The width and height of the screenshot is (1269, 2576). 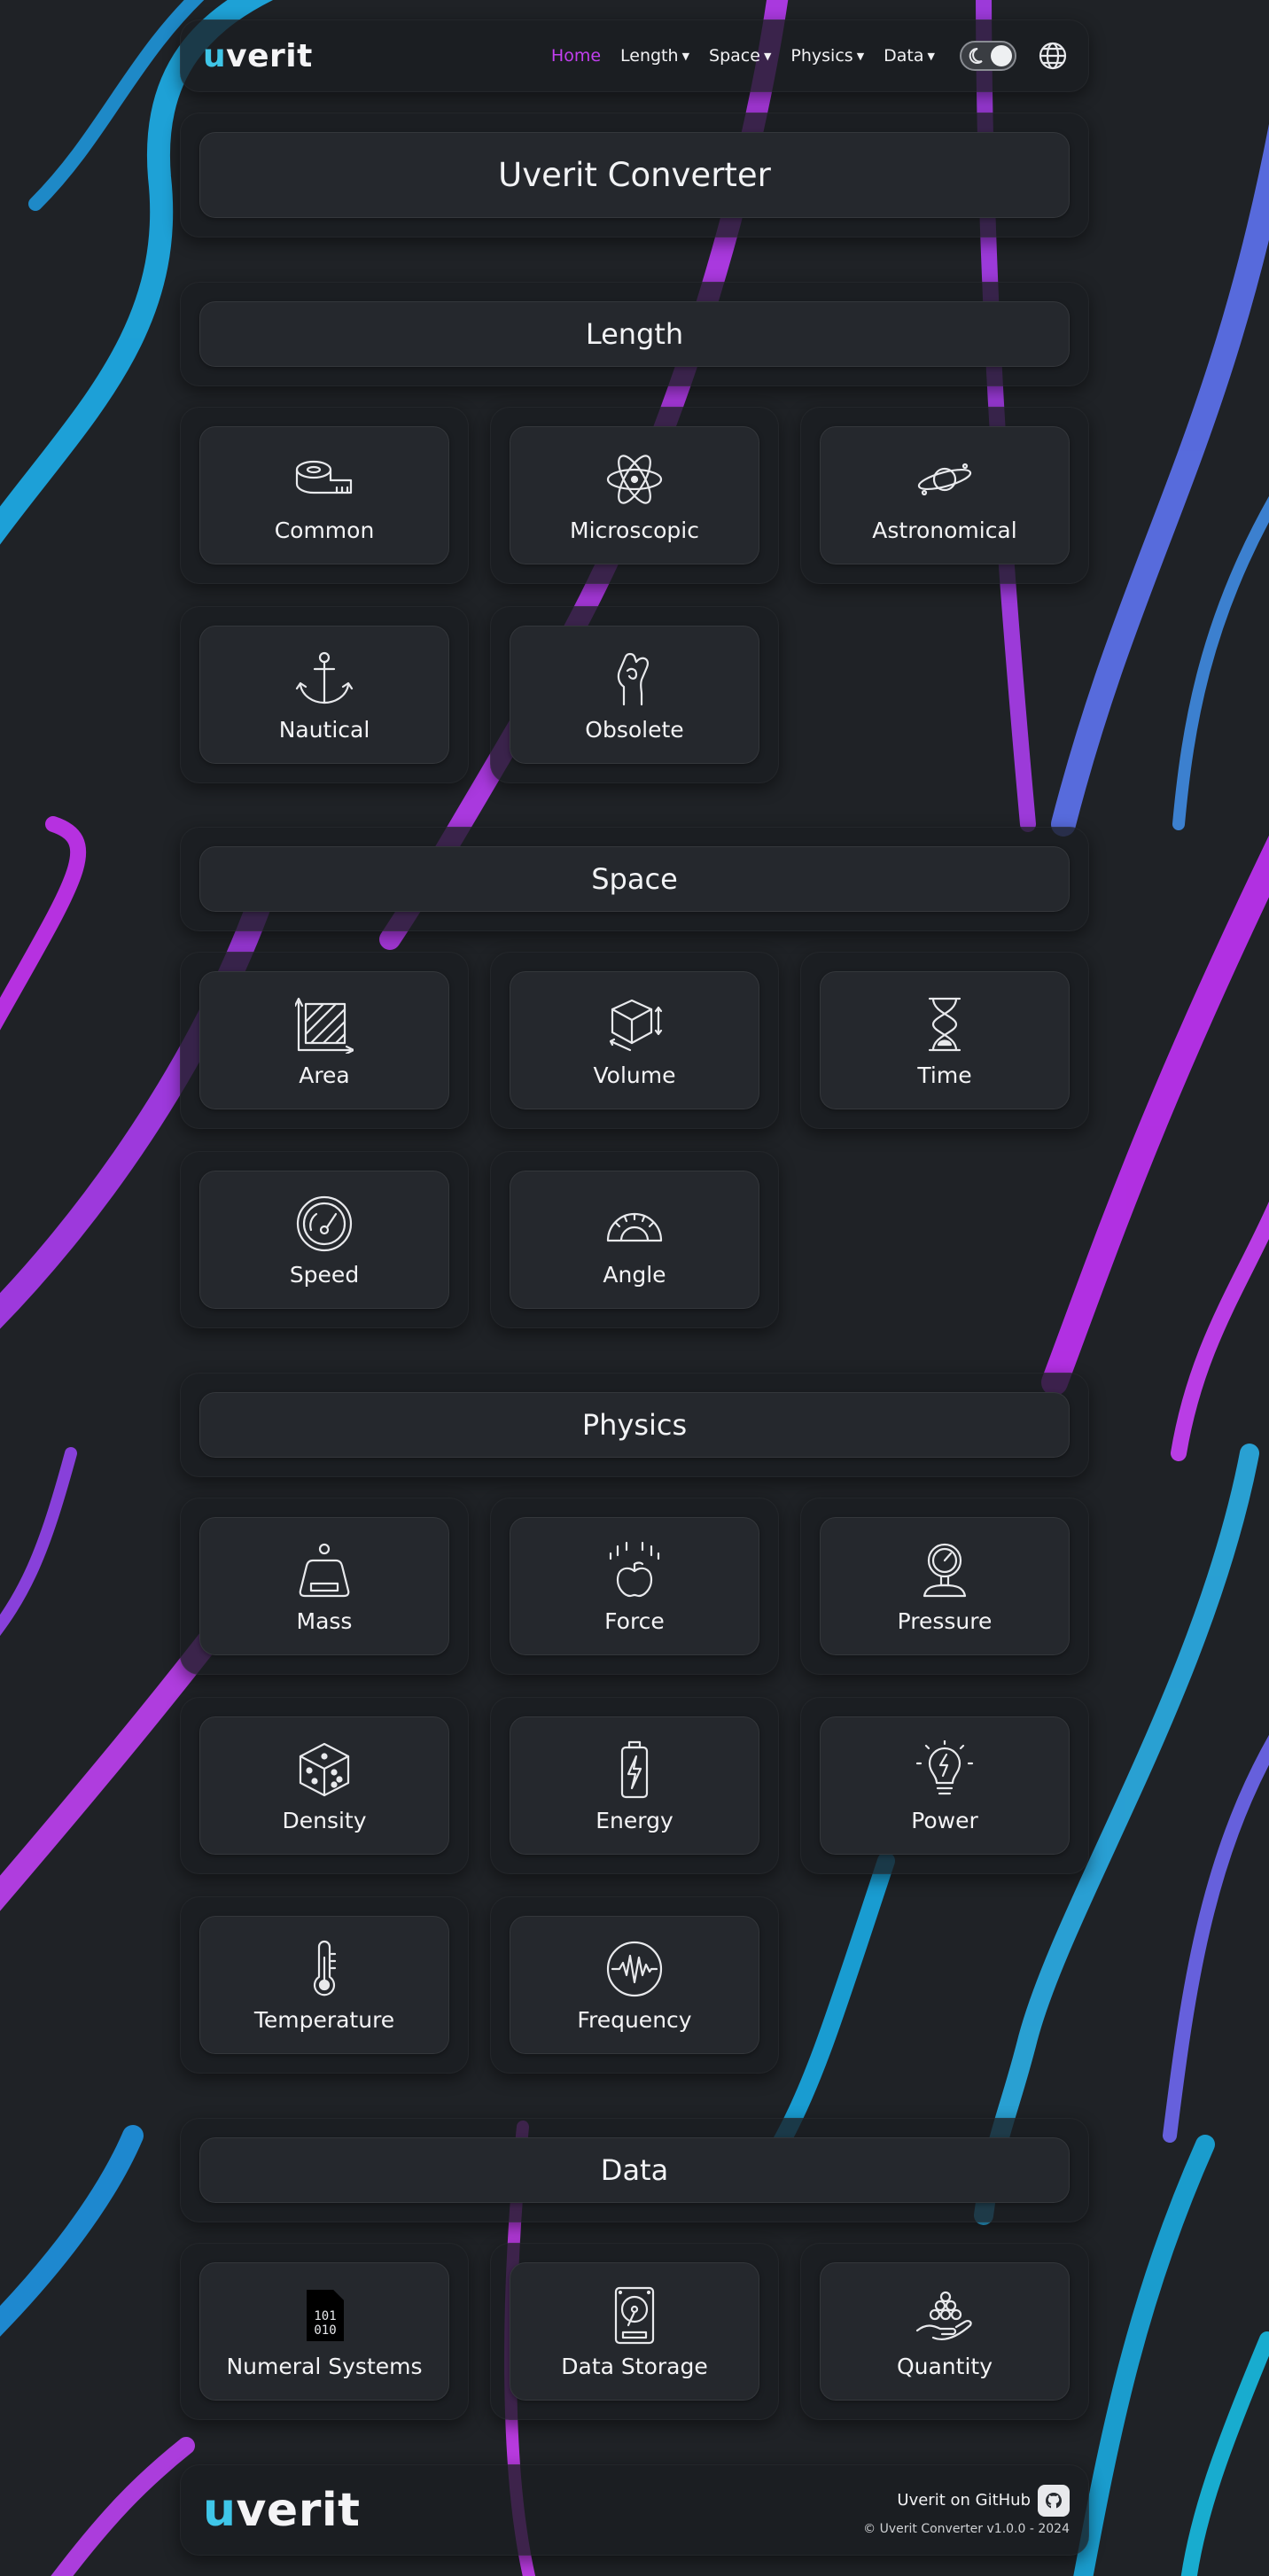 I want to click on footer-logo: u verit, so click(x=282, y=2511).